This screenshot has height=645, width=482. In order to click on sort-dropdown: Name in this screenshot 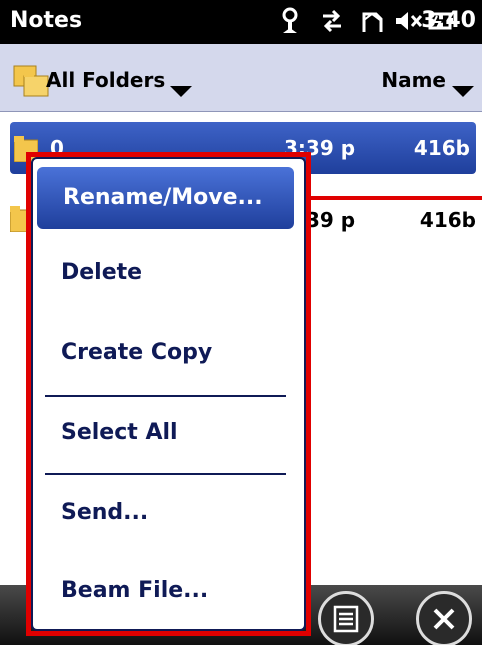, I will do `click(413, 80)`.